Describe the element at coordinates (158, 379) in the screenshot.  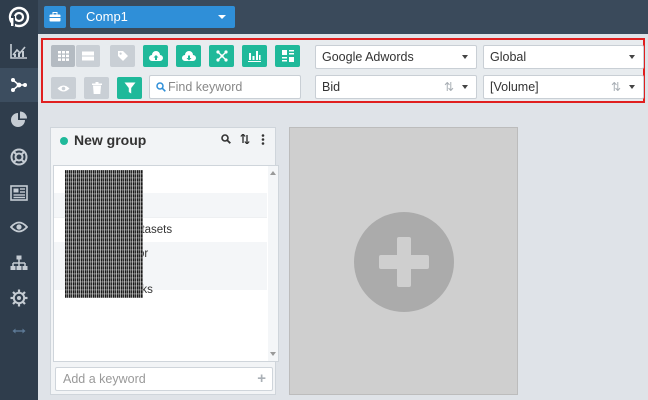
I see `add-keyword-input` at that location.